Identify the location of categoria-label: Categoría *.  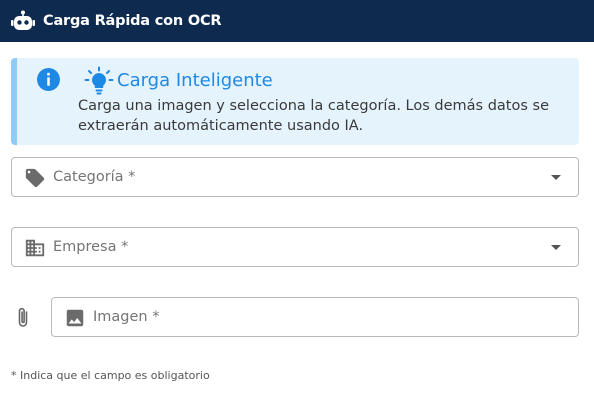
(94, 177).